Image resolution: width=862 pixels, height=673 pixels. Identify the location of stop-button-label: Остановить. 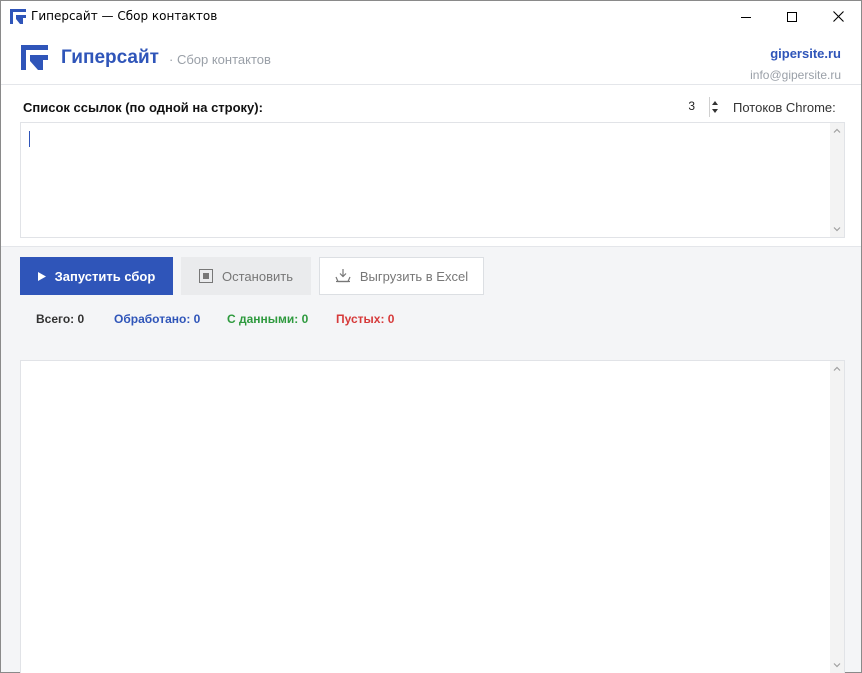
(257, 276).